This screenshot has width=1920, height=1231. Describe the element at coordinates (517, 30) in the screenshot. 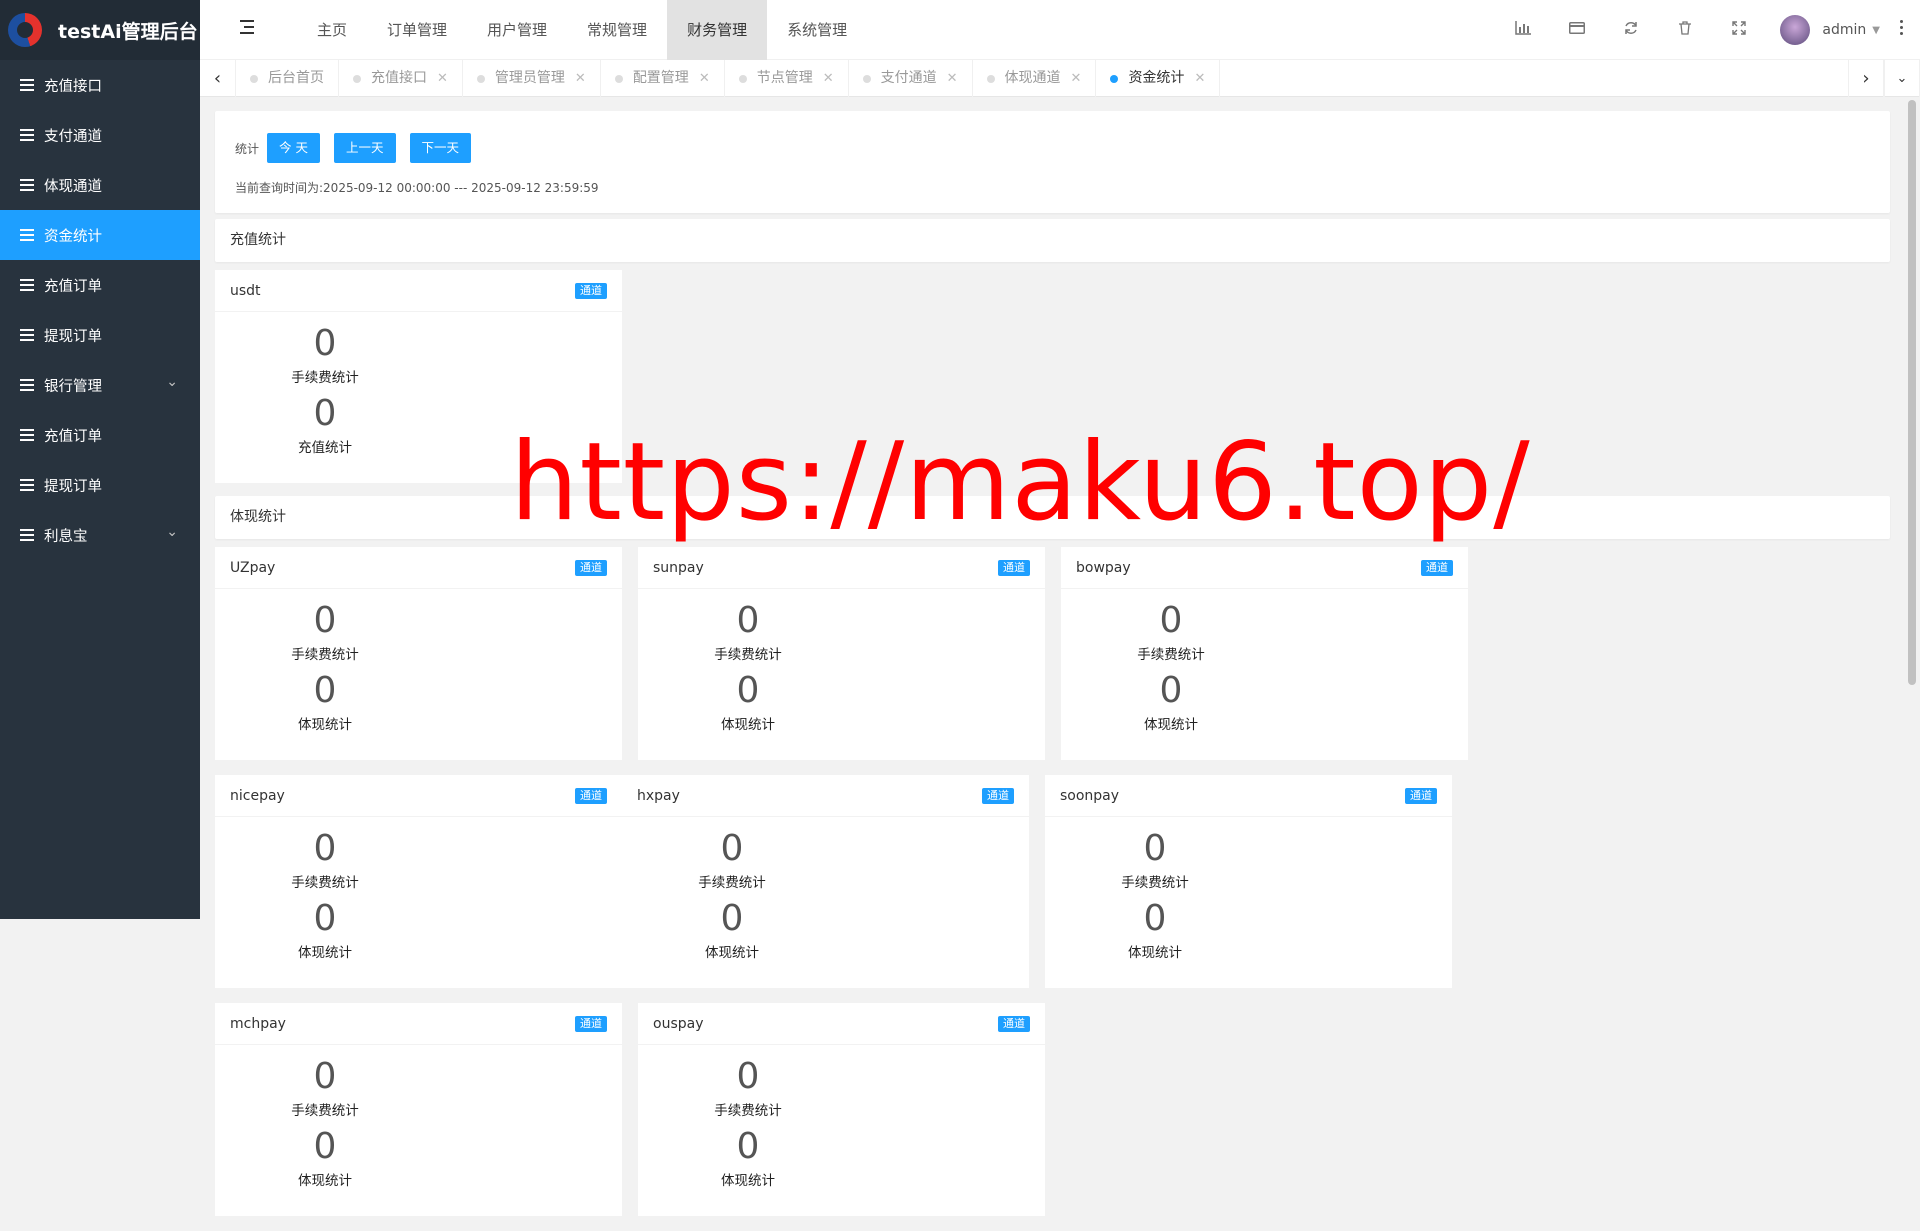

I see `topnav-users: 用户管理` at that location.